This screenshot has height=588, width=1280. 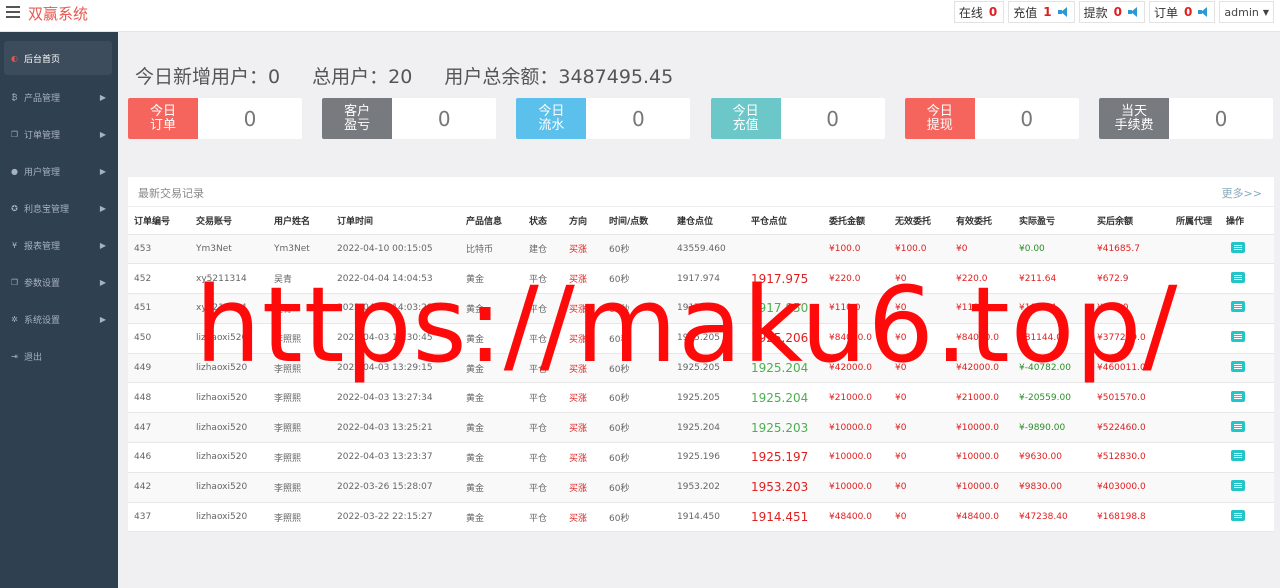 What do you see at coordinates (33, 358) in the screenshot?
I see `sidebar-item-label: 退出` at bounding box center [33, 358].